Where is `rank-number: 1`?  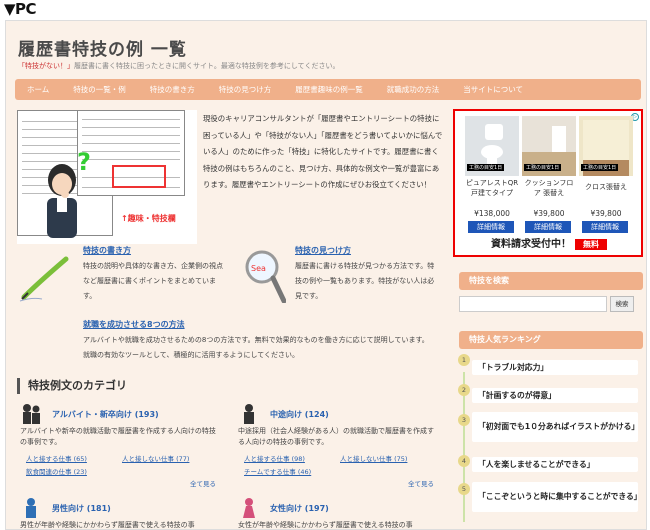 rank-number: 1 is located at coordinates (464, 360).